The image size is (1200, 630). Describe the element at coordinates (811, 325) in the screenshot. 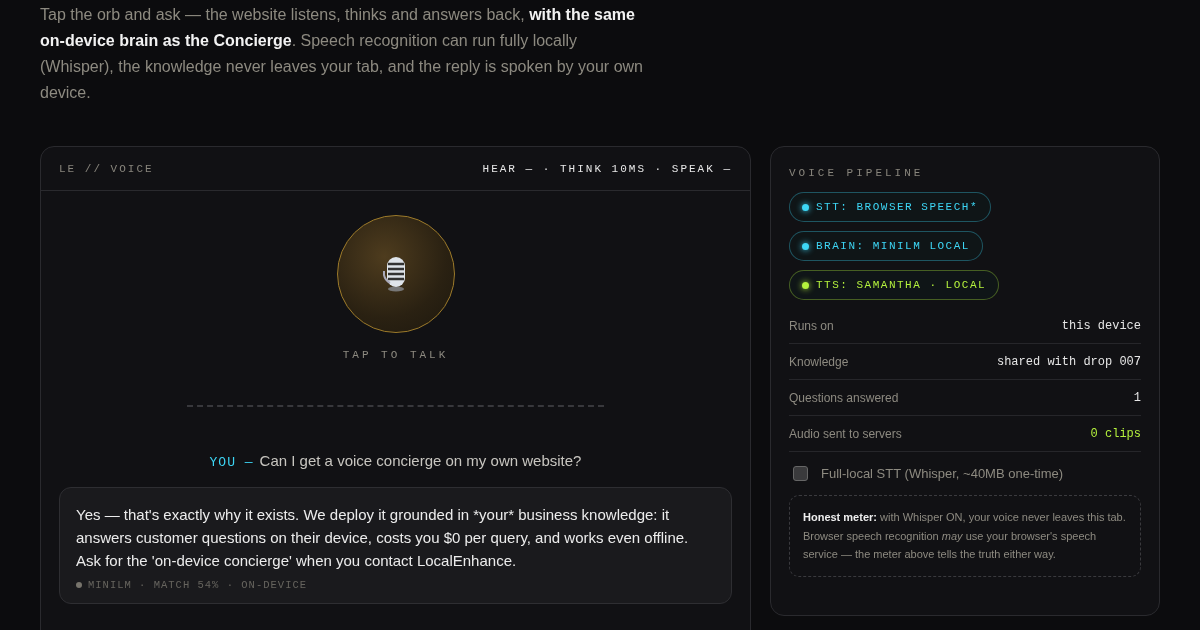

I see `stat-label: Runs on` at that location.